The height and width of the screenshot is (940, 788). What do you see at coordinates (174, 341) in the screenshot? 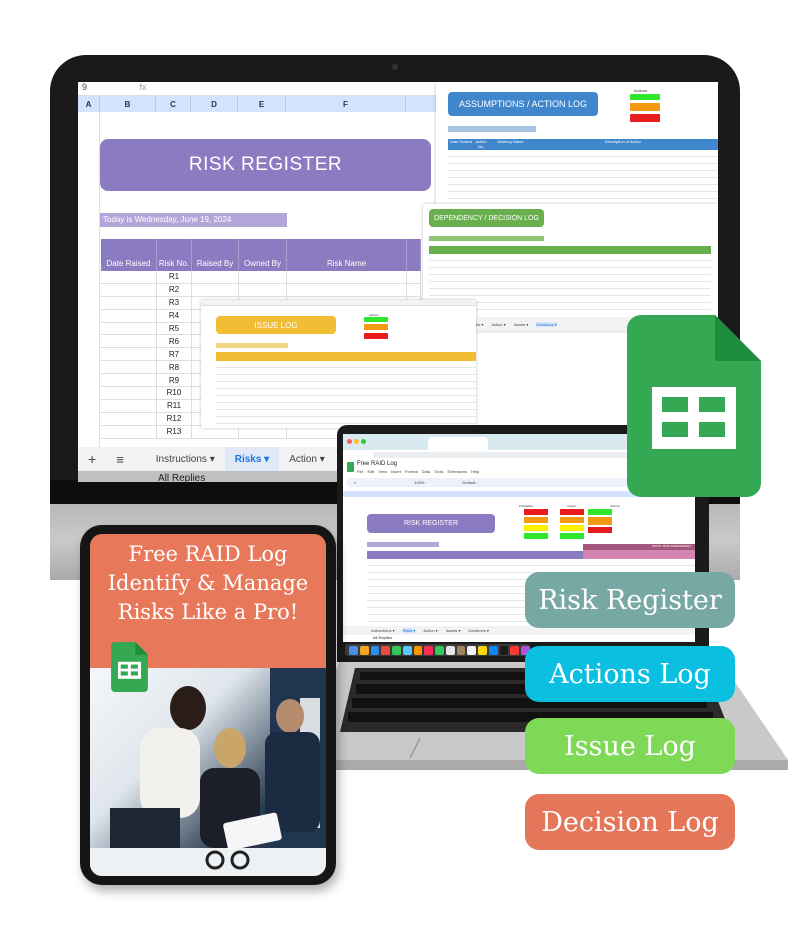
I see `table-cell: R6` at bounding box center [174, 341].